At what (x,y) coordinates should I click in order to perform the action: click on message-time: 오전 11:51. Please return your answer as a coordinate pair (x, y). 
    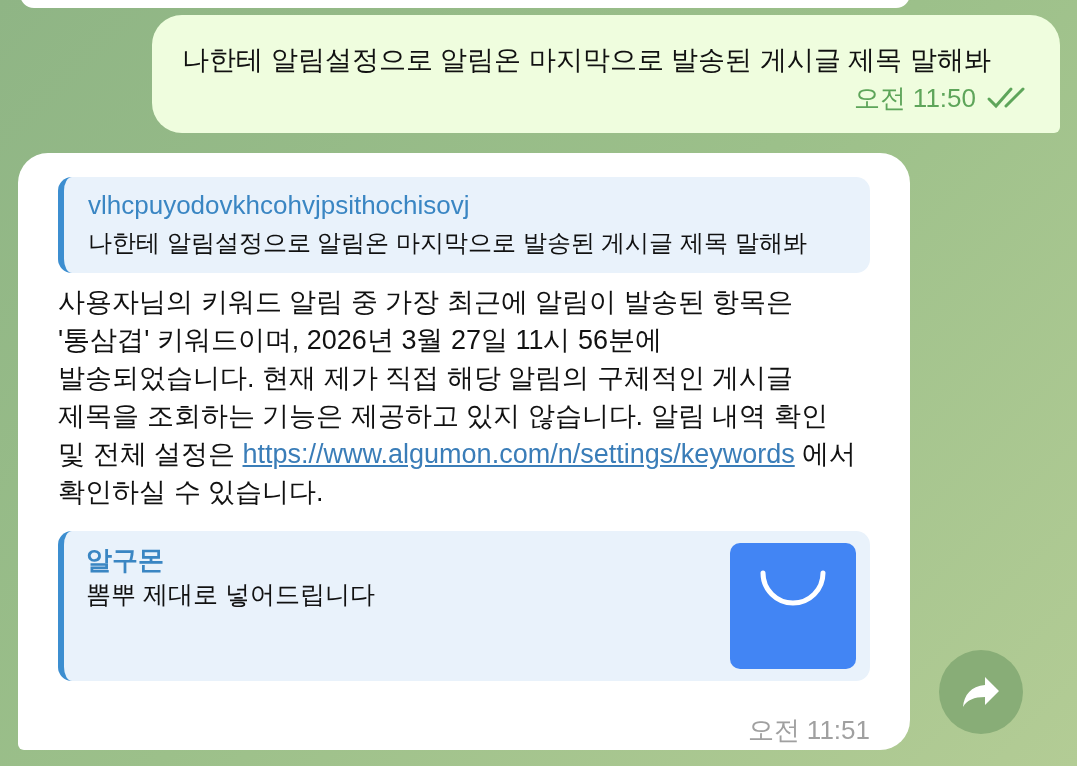
    Looking at the image, I should click on (808, 730).